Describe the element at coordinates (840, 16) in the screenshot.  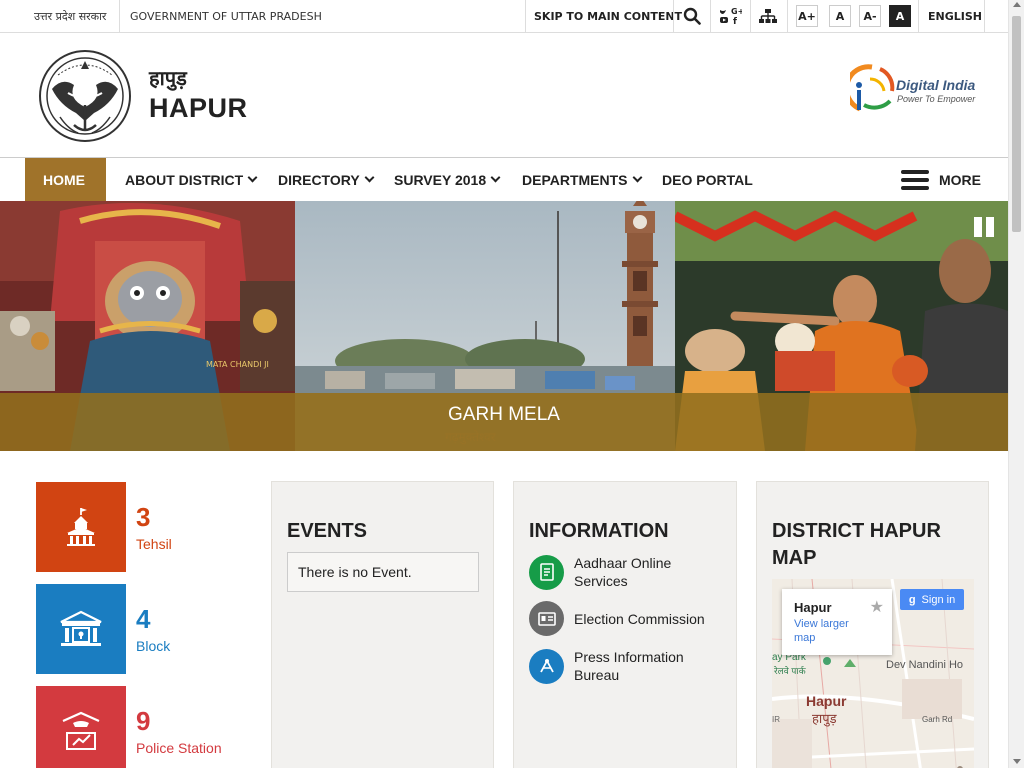
I see `font-normal-button: A` at that location.